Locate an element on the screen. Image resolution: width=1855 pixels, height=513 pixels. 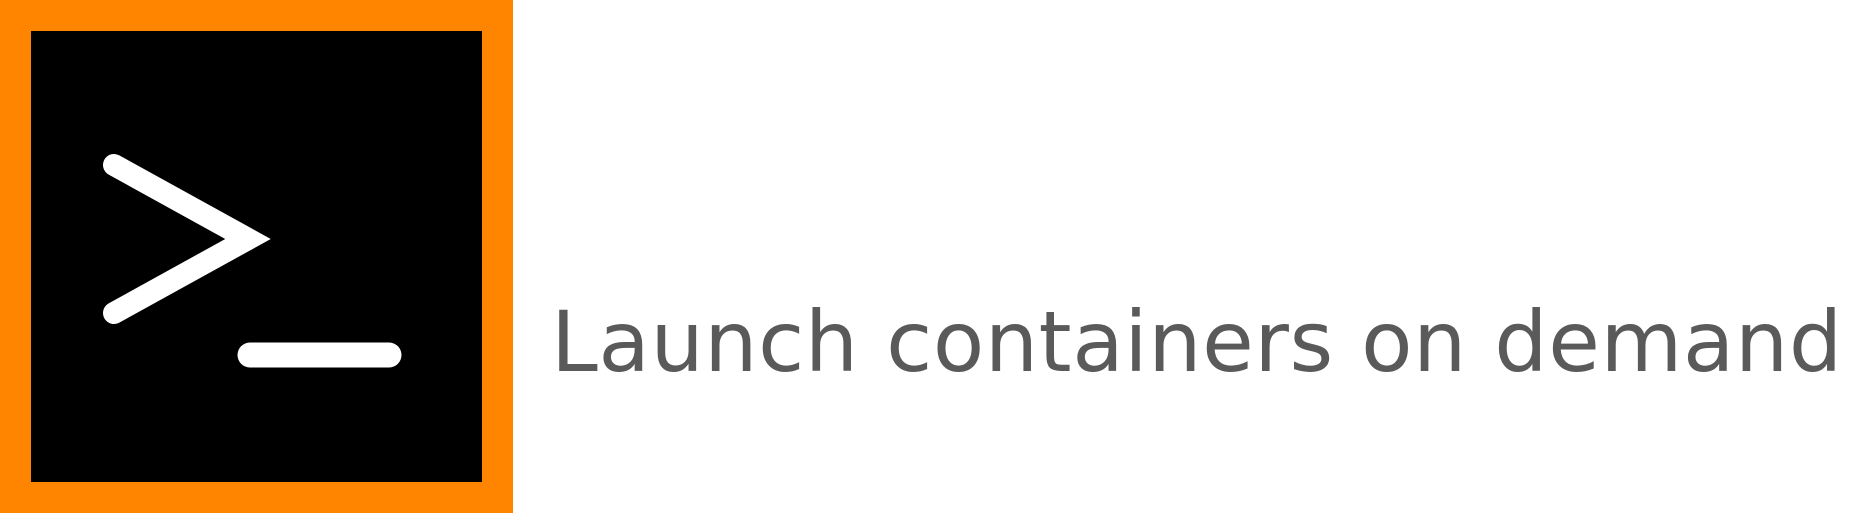
prompt-chevron is located at coordinates (187, 239).